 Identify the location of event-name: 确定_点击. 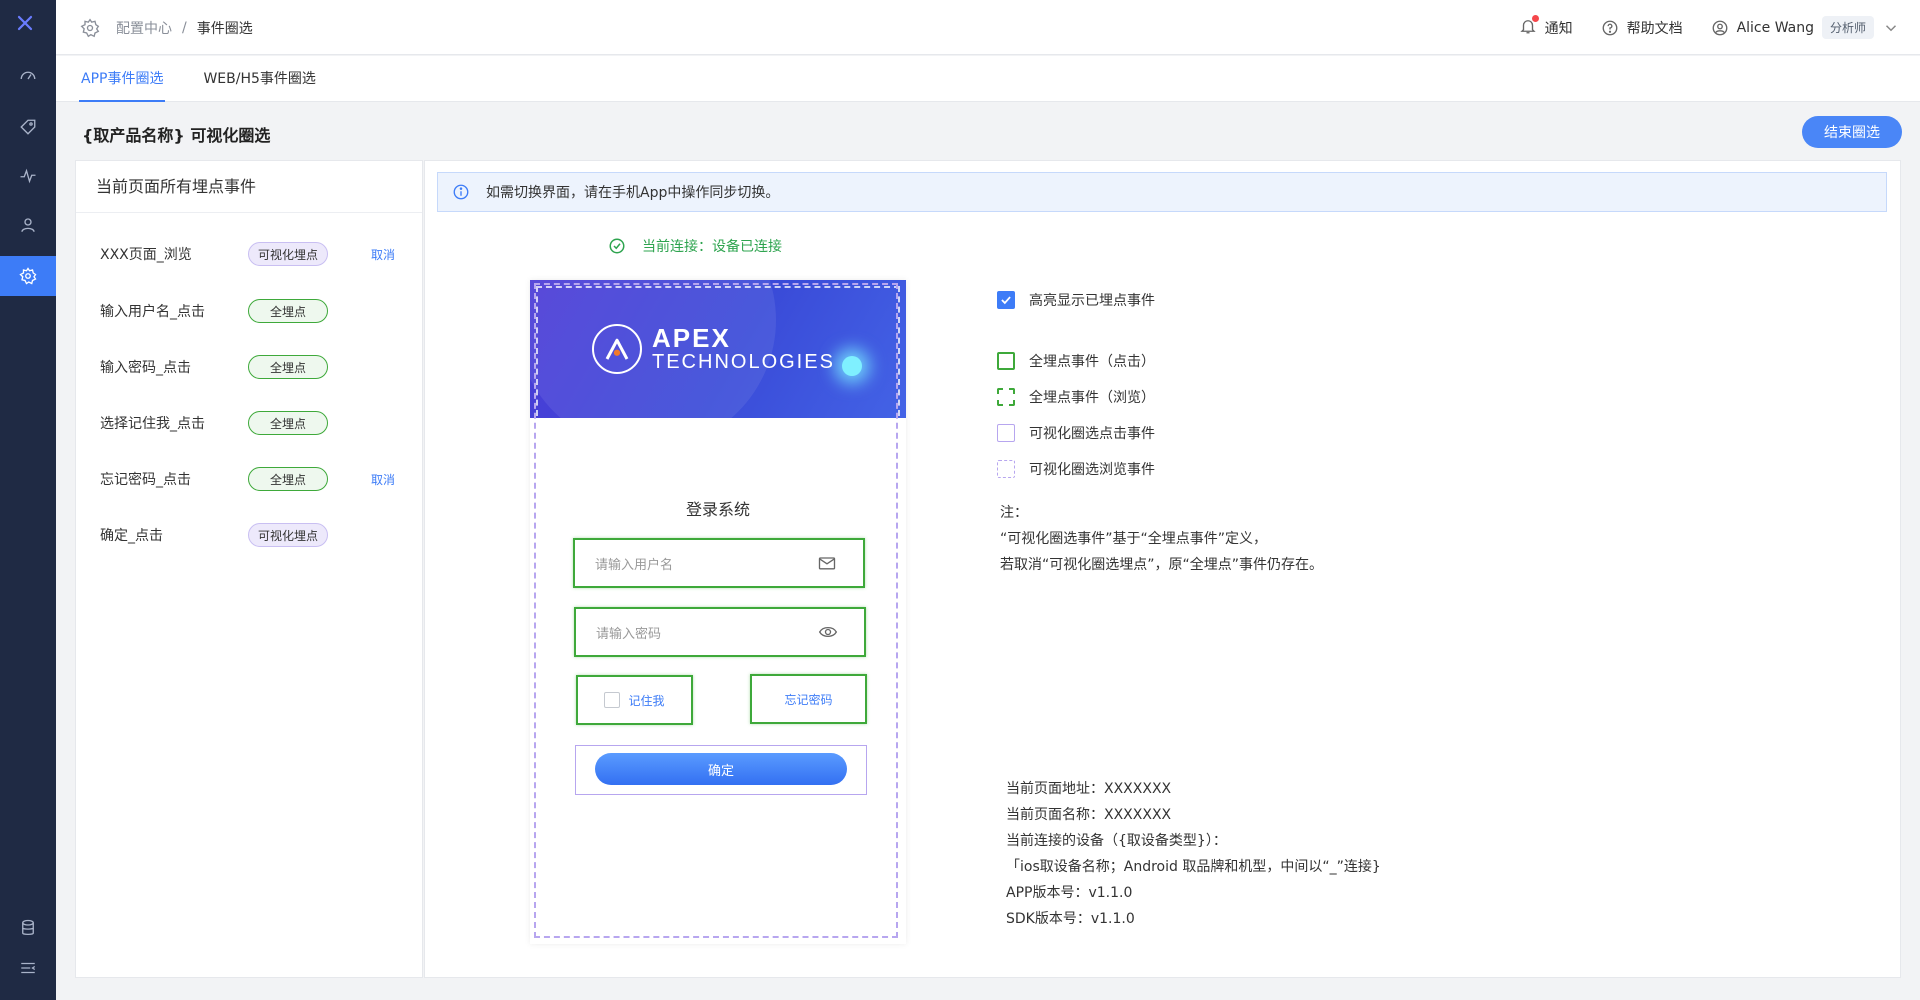
(131, 536).